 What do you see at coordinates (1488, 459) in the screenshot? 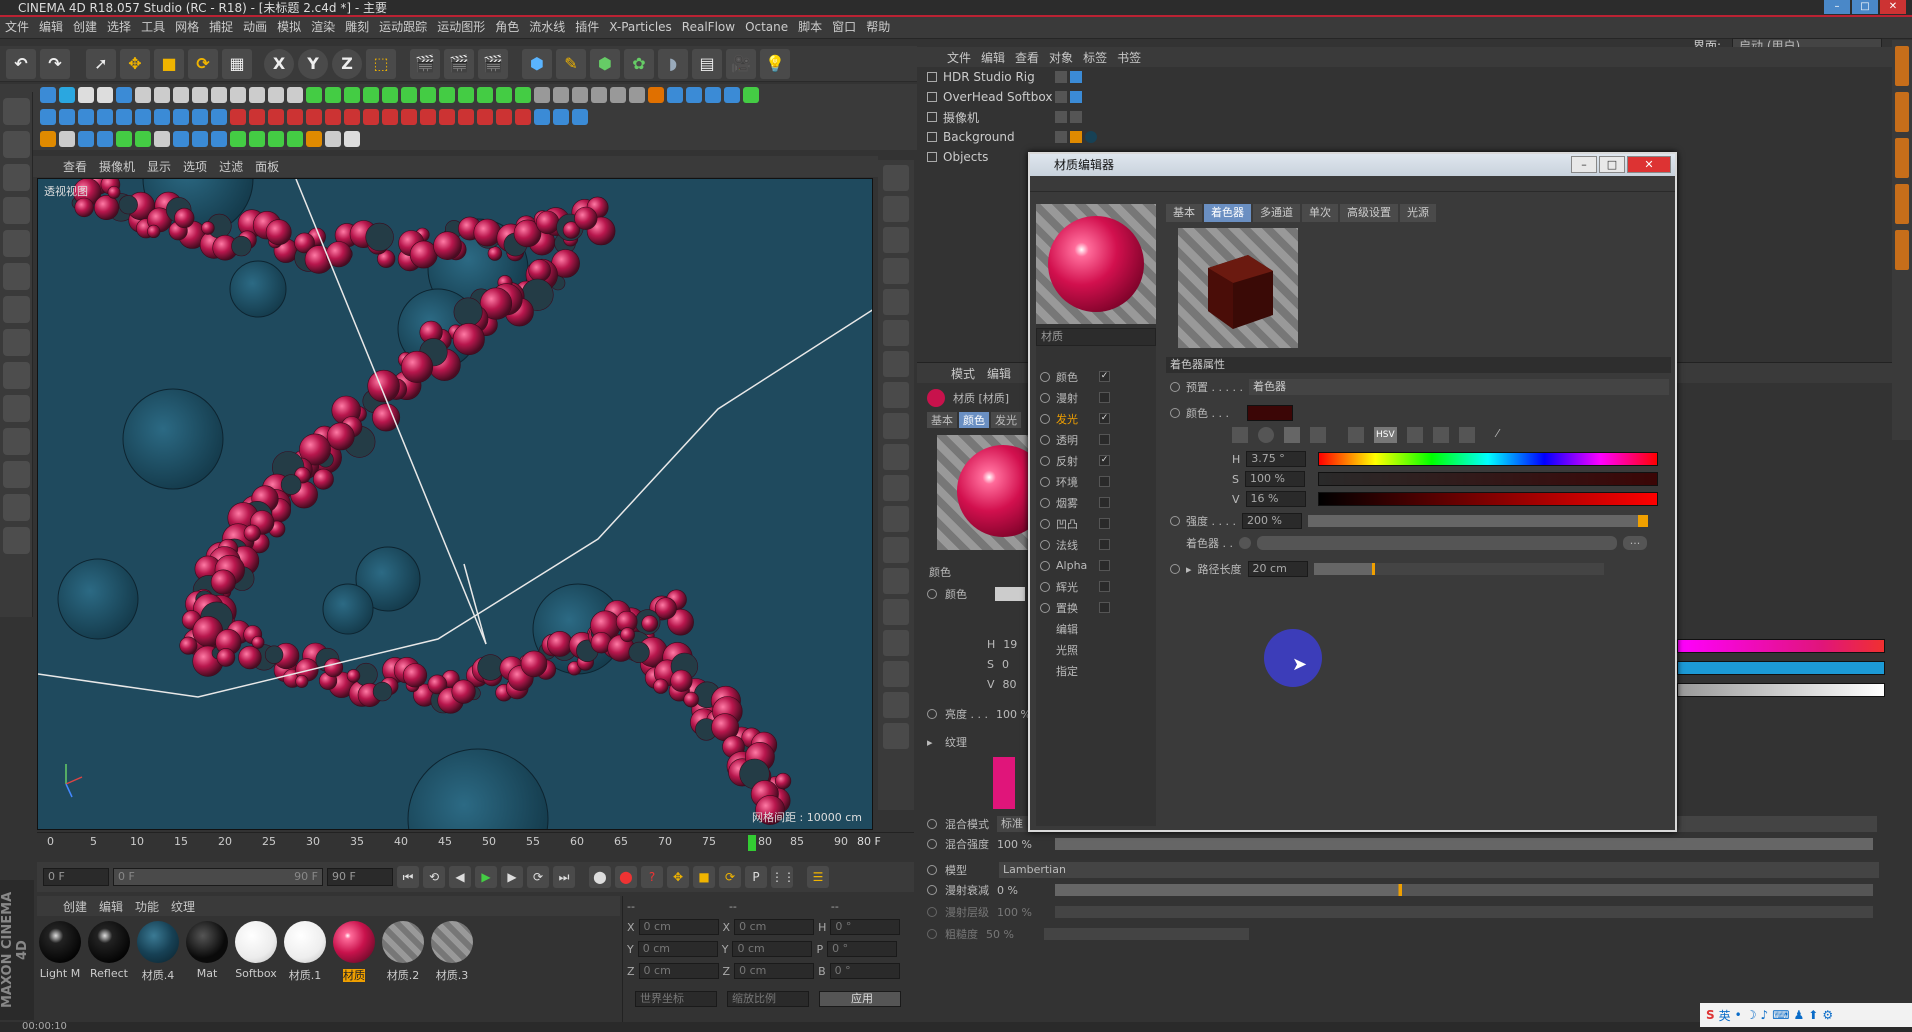
I see `hue-slider` at bounding box center [1488, 459].